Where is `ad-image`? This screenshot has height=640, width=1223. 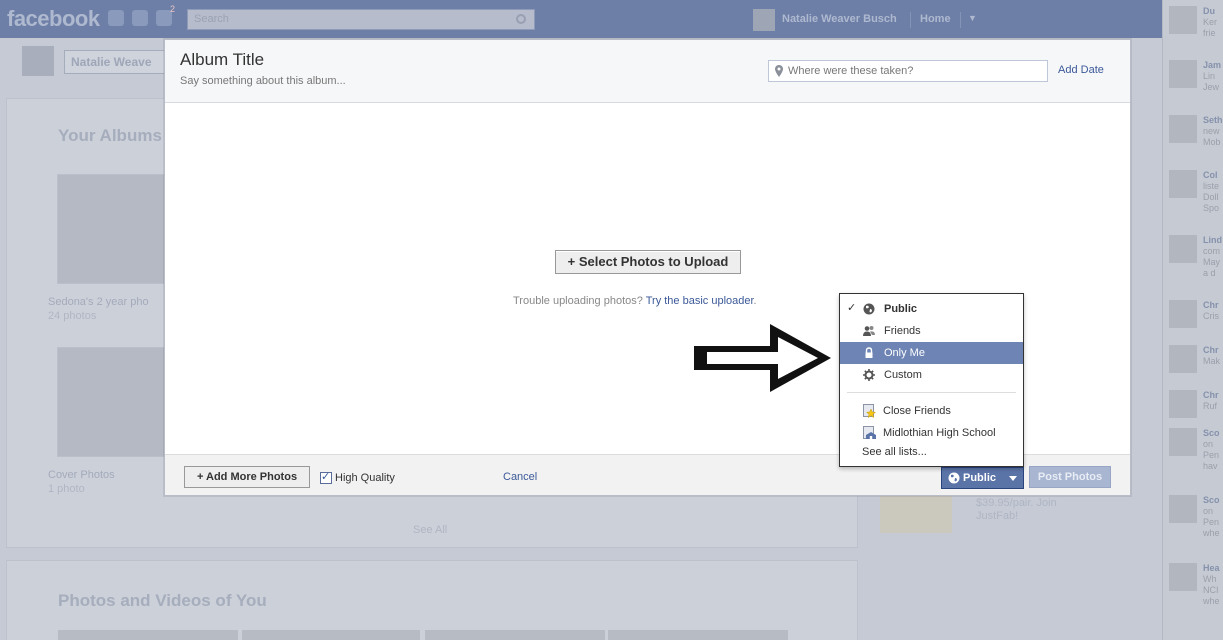 ad-image is located at coordinates (916, 514).